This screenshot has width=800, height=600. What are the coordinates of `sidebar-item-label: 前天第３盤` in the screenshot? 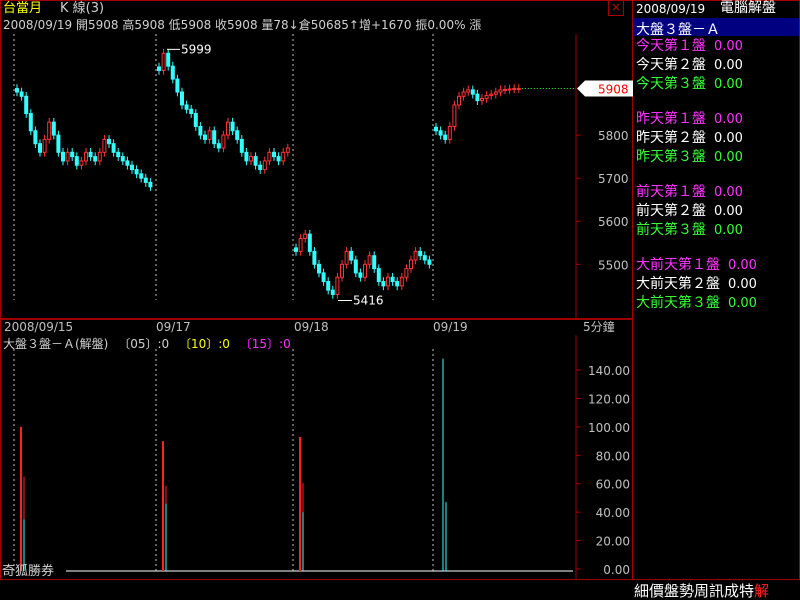 It's located at (671, 230).